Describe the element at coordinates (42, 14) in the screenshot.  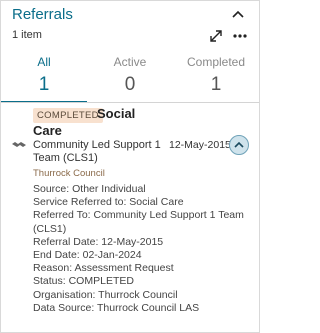
I see `panel-title: Referrals` at that location.